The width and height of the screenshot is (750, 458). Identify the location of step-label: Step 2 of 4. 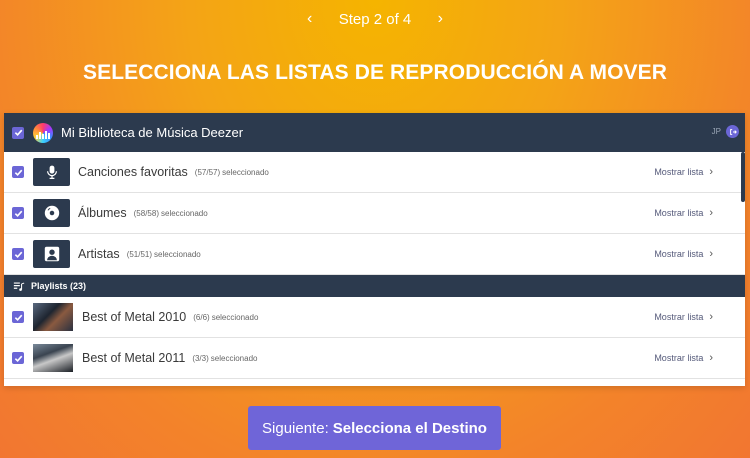
(375, 19).